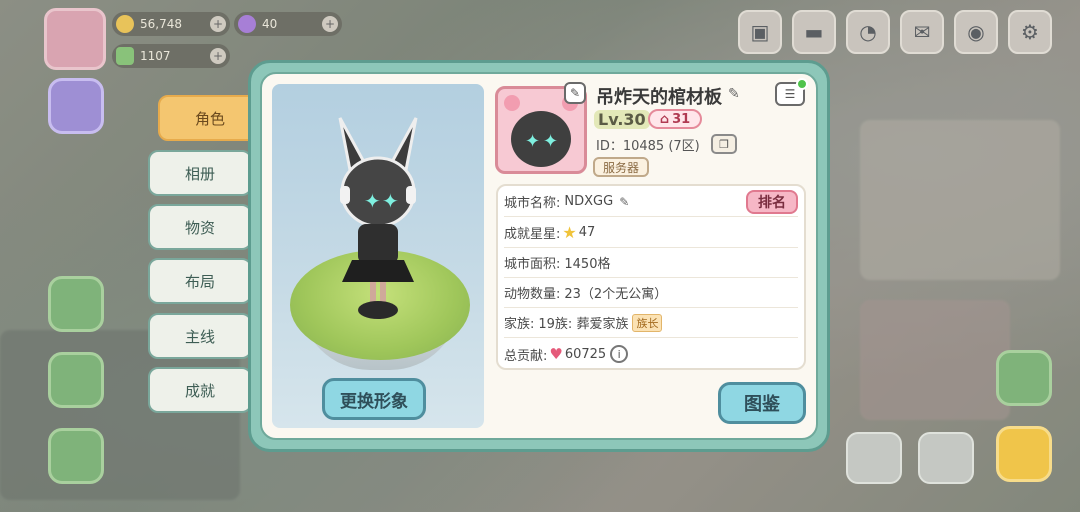 The height and width of the screenshot is (512, 1080). I want to click on player-avatar-hud, so click(75, 39).